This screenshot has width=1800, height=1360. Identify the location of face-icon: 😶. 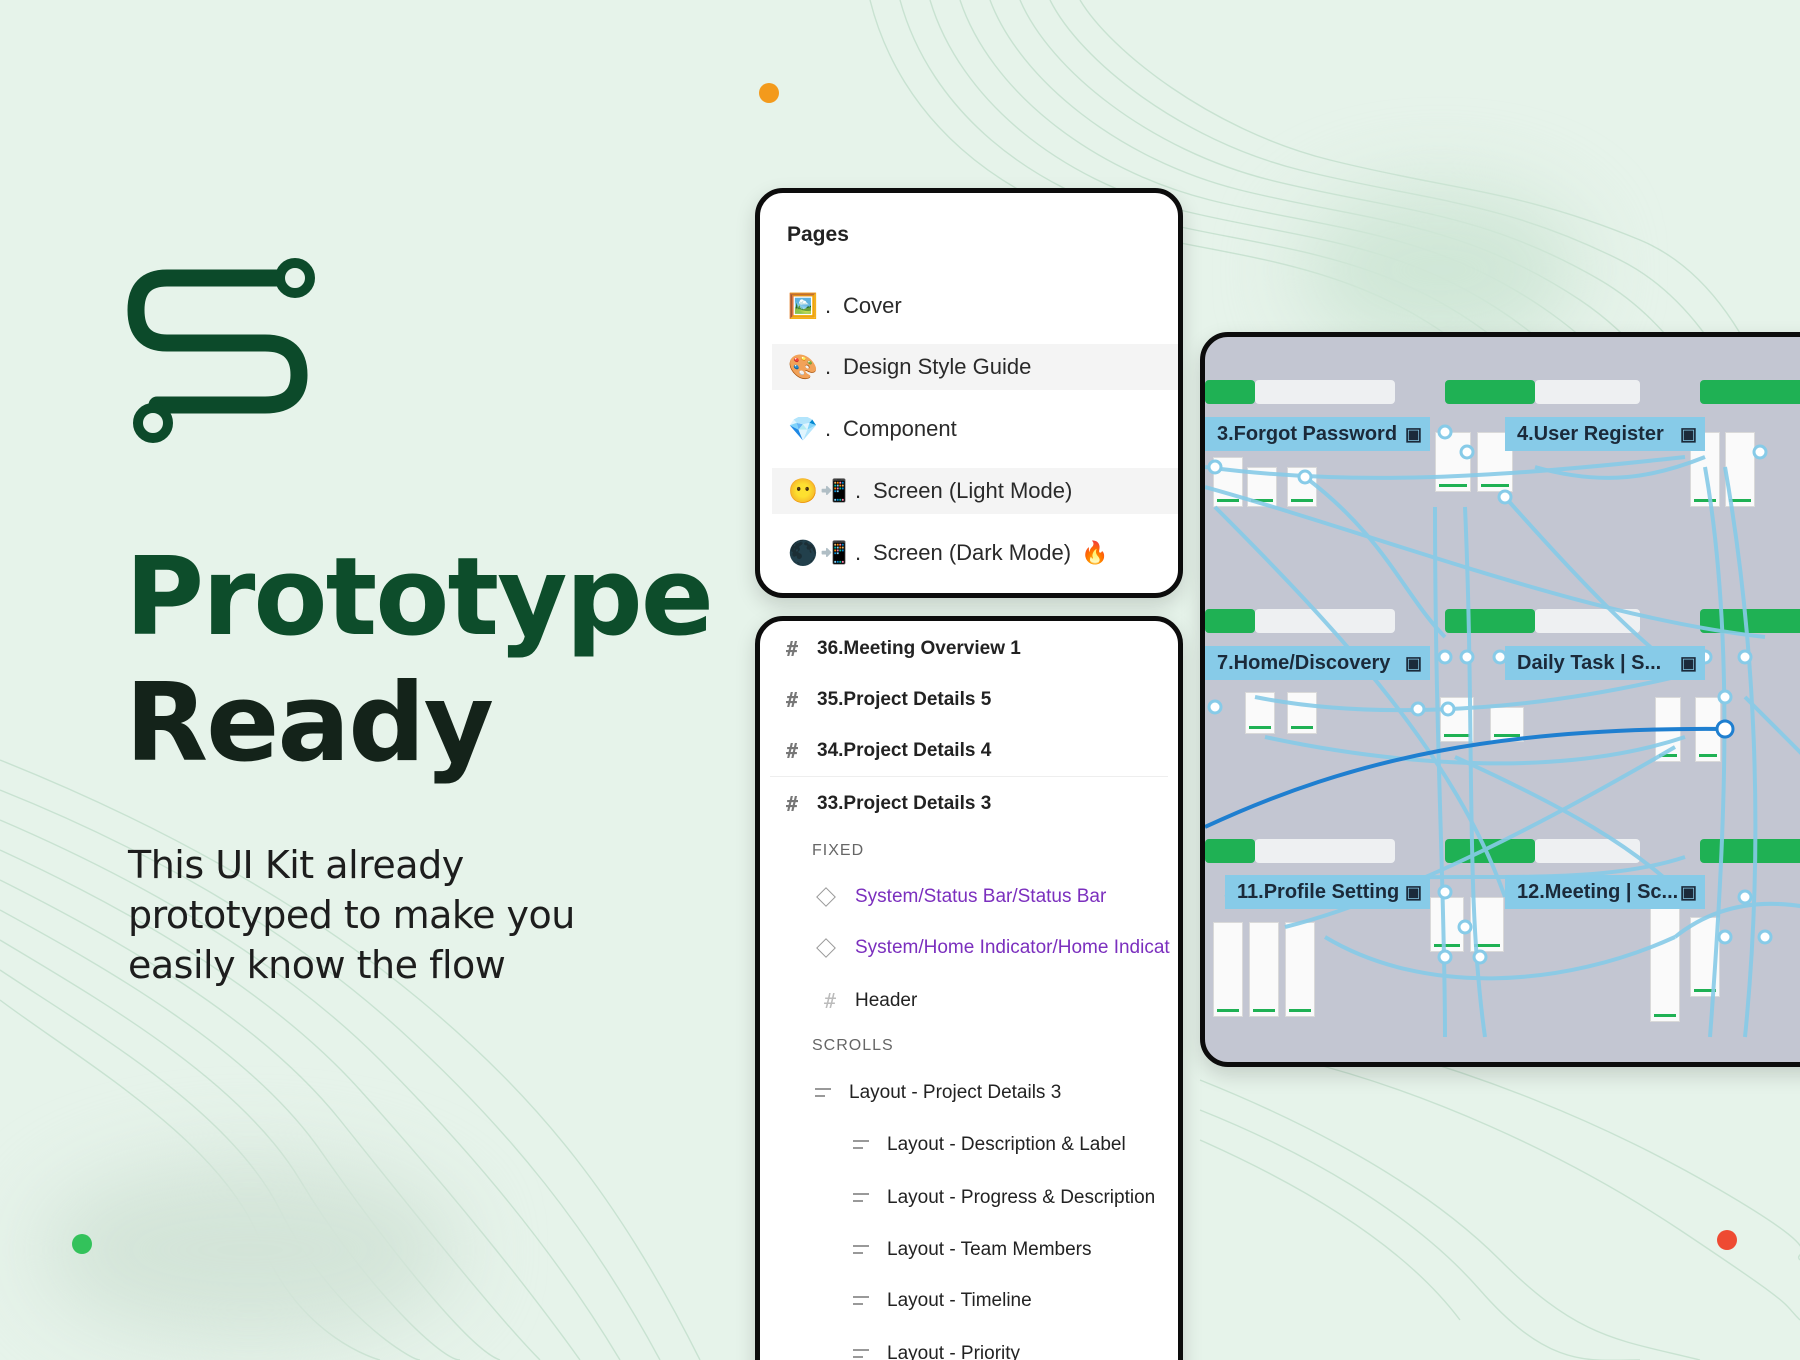
(803, 491).